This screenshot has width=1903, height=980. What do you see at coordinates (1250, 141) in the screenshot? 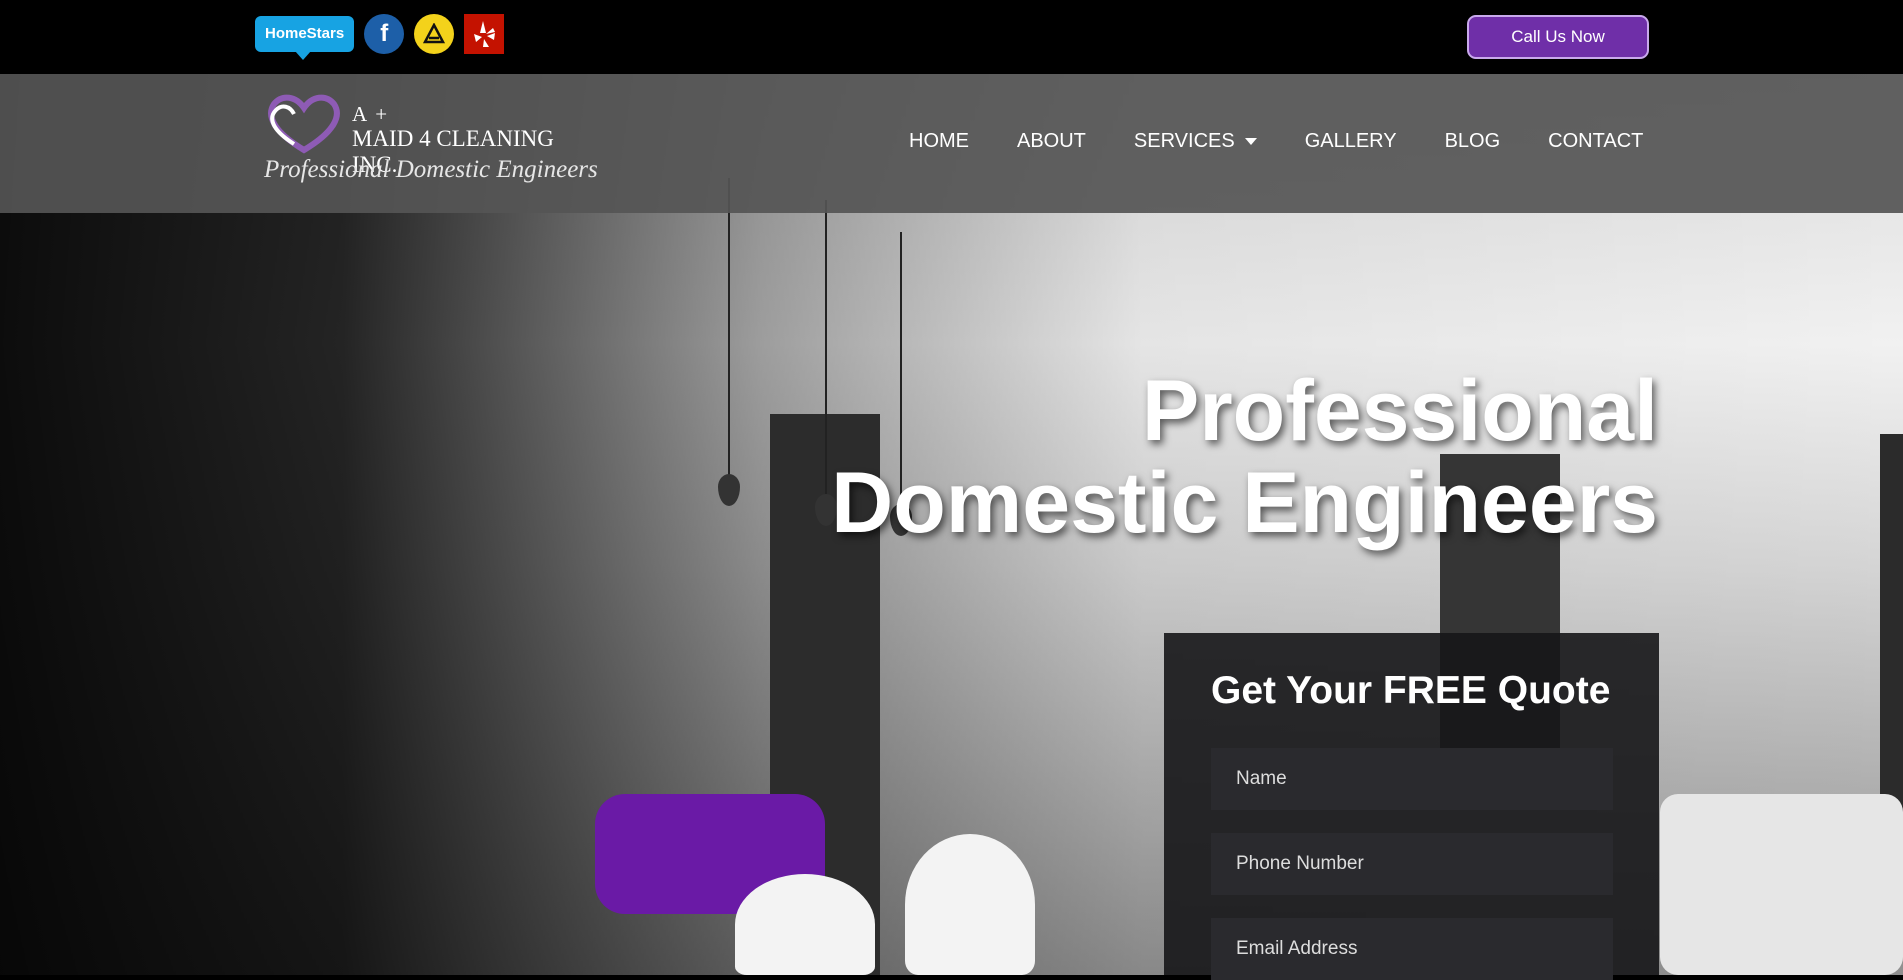
I see `chevron-down-icon` at bounding box center [1250, 141].